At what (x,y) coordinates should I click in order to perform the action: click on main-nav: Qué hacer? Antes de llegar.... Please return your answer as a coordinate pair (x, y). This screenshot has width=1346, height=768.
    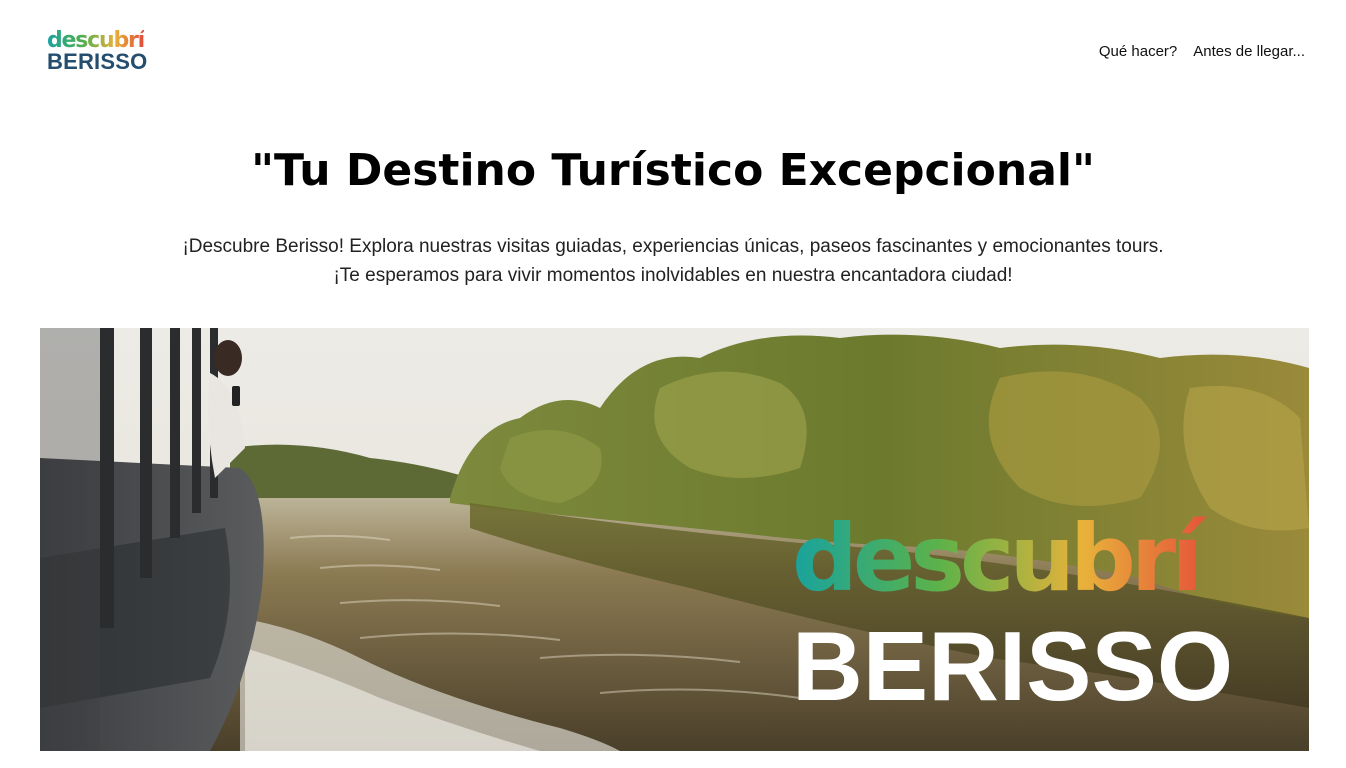
    Looking at the image, I should click on (1202, 51).